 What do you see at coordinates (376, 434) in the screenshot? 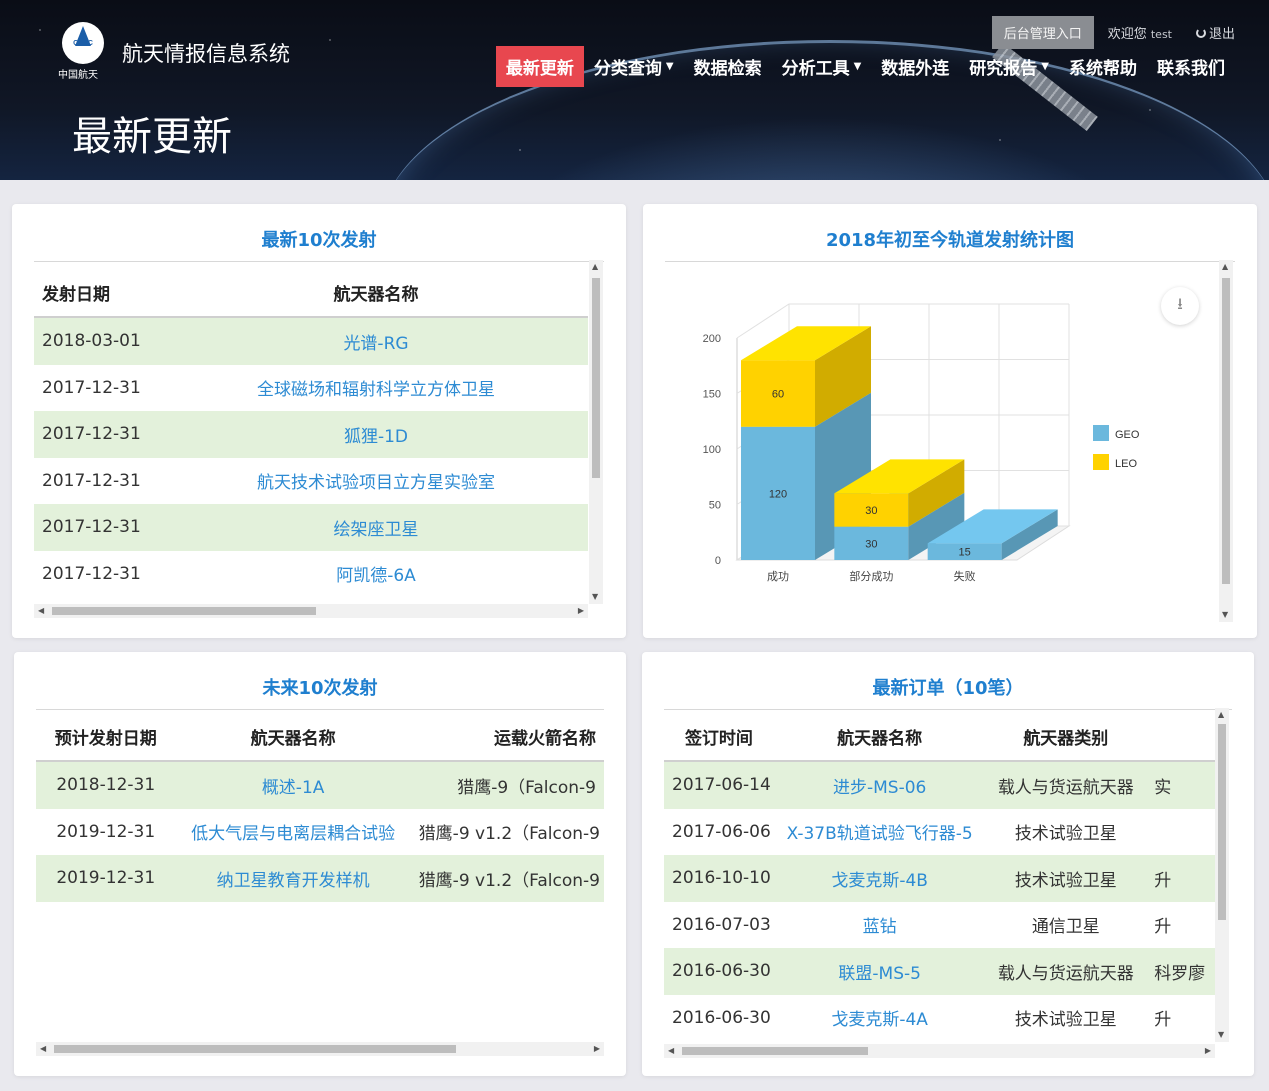
I see `spacecraft-link: 狐狸-1D` at bounding box center [376, 434].